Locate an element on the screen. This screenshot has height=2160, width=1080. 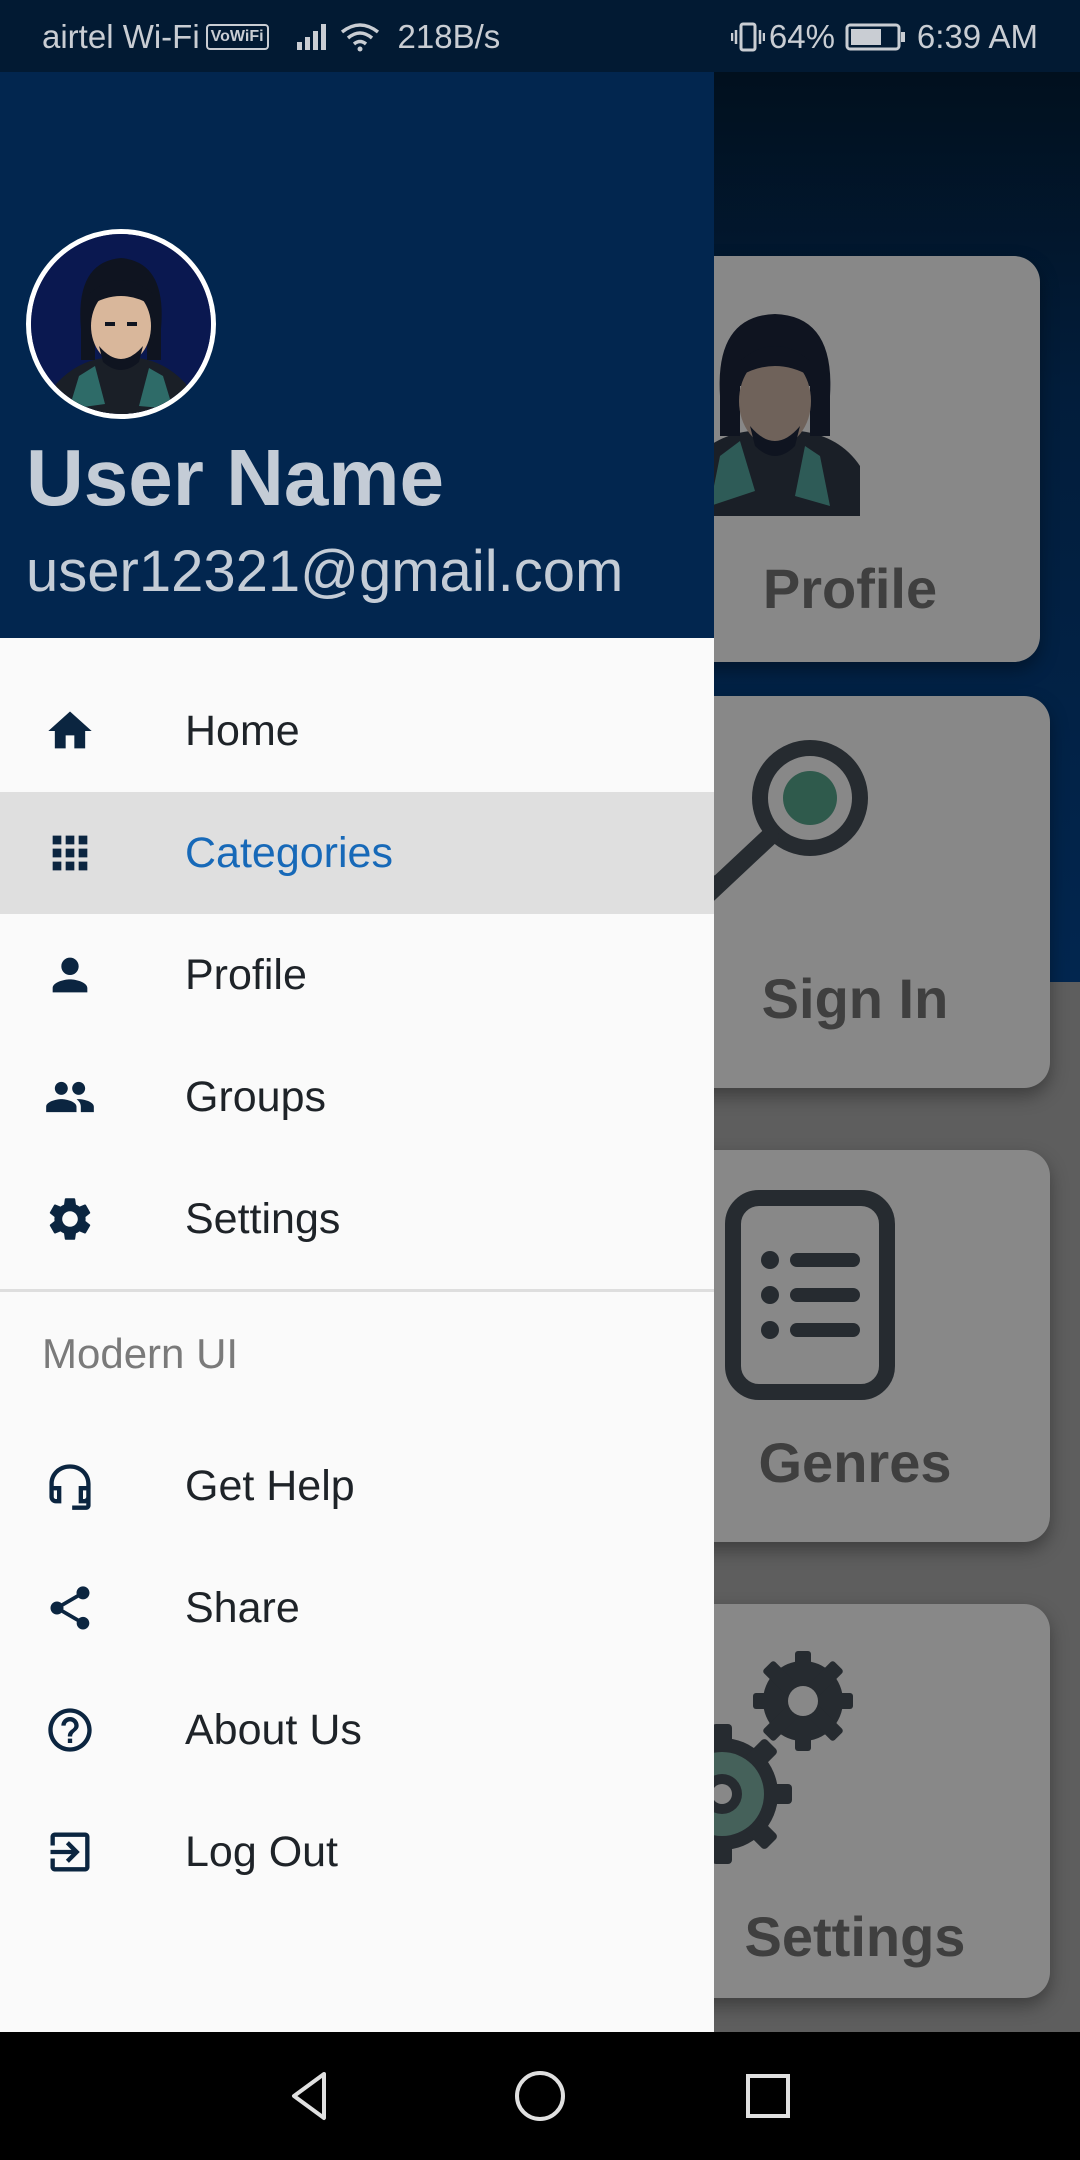
nav-item-label: Groups is located at coordinates (256, 1096).